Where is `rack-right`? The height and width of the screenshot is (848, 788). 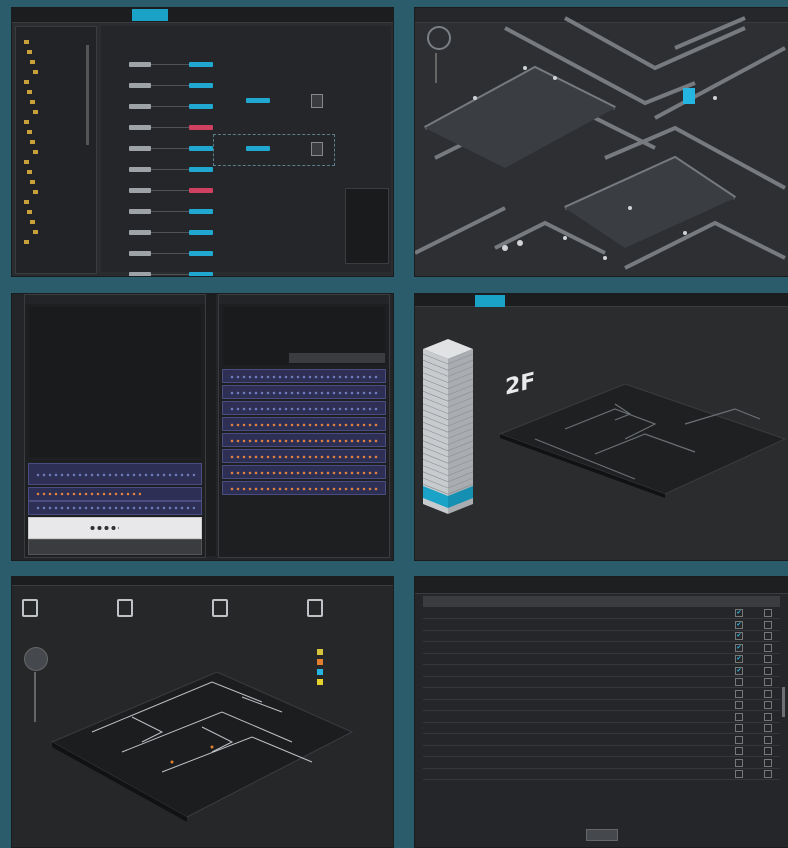
rack-right is located at coordinates (304, 426).